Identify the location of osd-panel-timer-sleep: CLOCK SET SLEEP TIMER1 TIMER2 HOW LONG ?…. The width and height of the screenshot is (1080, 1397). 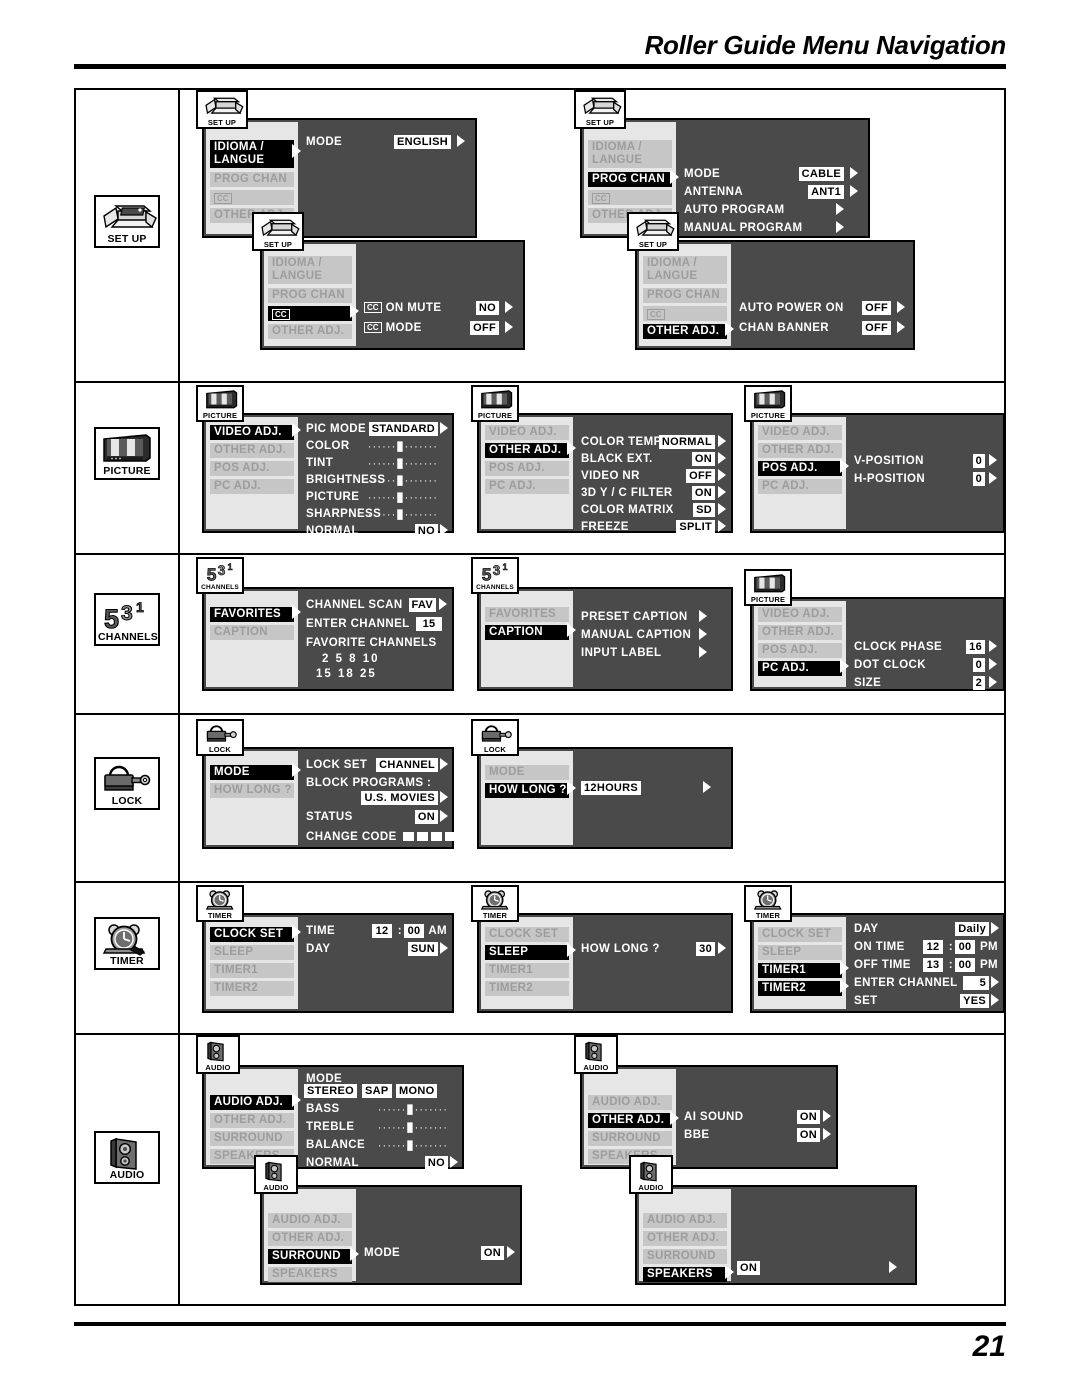
(602, 949).